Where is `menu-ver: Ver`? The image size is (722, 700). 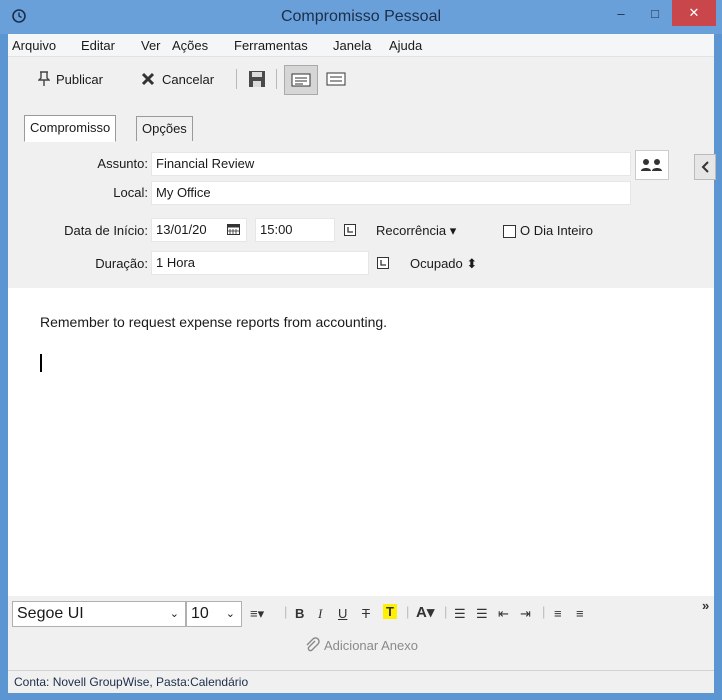
menu-ver: Ver is located at coordinates (151, 45).